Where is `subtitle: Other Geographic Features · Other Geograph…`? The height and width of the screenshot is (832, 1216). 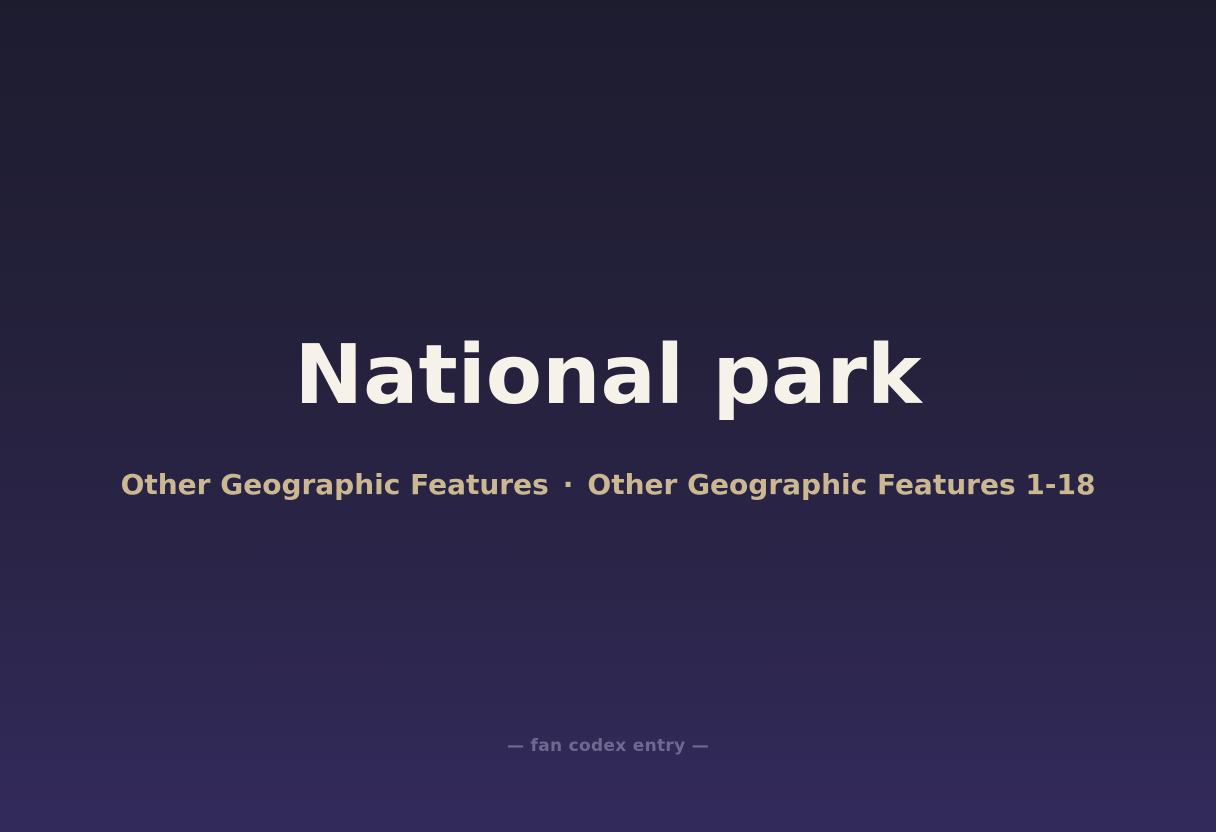
subtitle: Other Geographic Features · Other Geograph… is located at coordinates (608, 485).